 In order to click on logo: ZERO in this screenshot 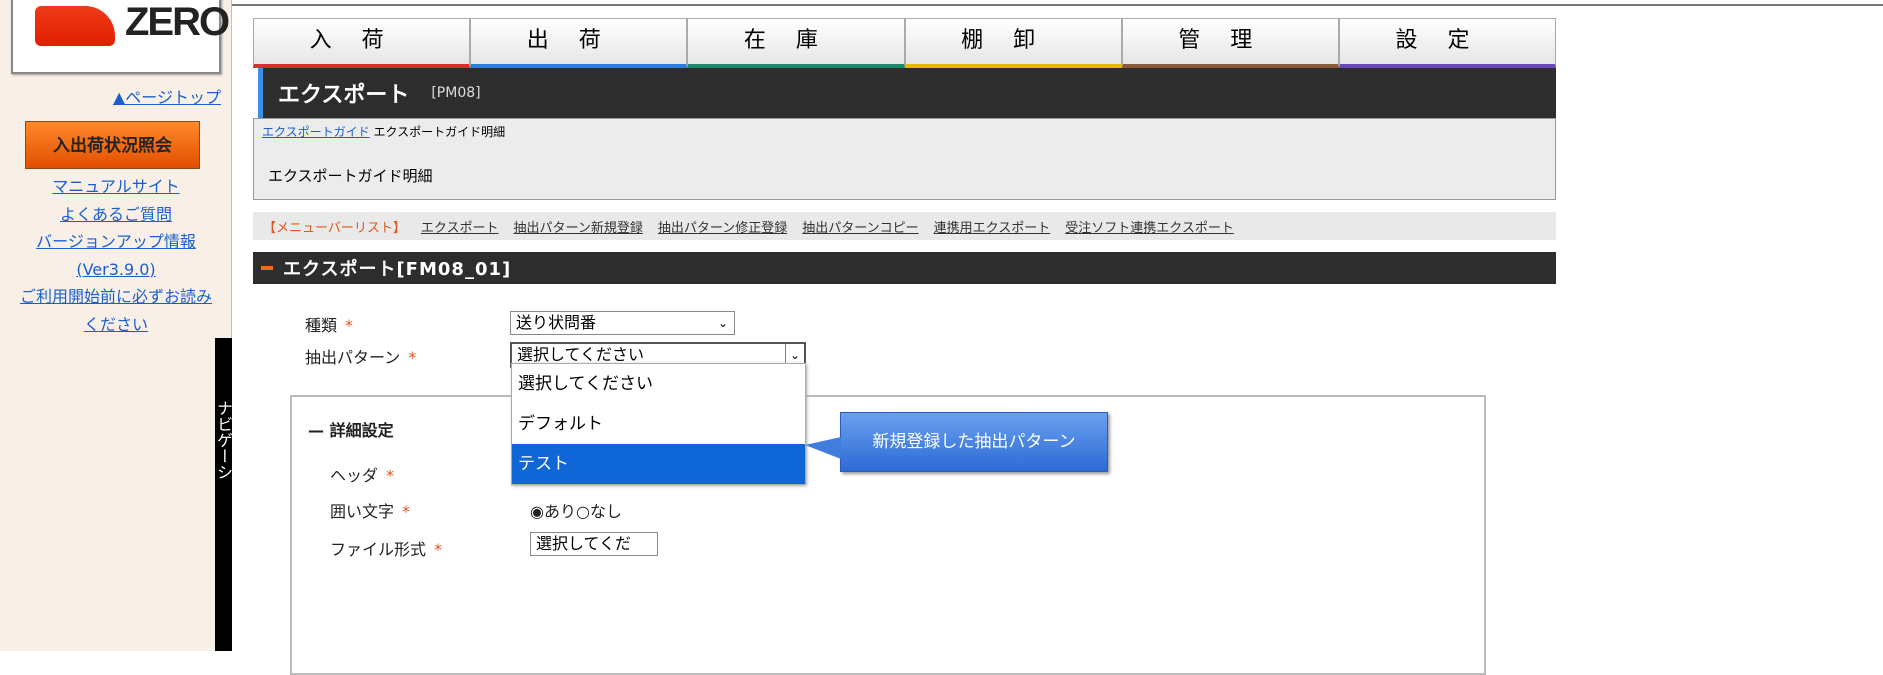, I will do `click(120, 37)`.